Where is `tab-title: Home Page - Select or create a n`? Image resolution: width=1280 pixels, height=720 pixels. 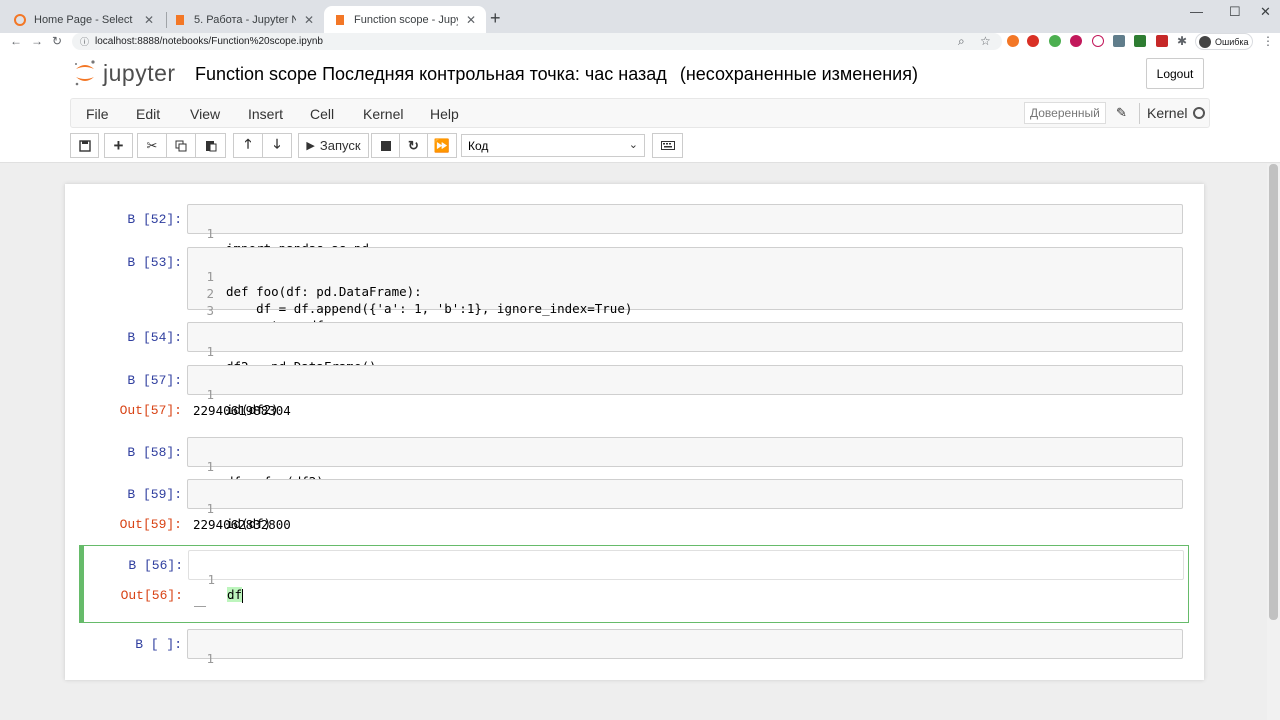
tab-title: Home Page - Select or create a n is located at coordinates (85, 19).